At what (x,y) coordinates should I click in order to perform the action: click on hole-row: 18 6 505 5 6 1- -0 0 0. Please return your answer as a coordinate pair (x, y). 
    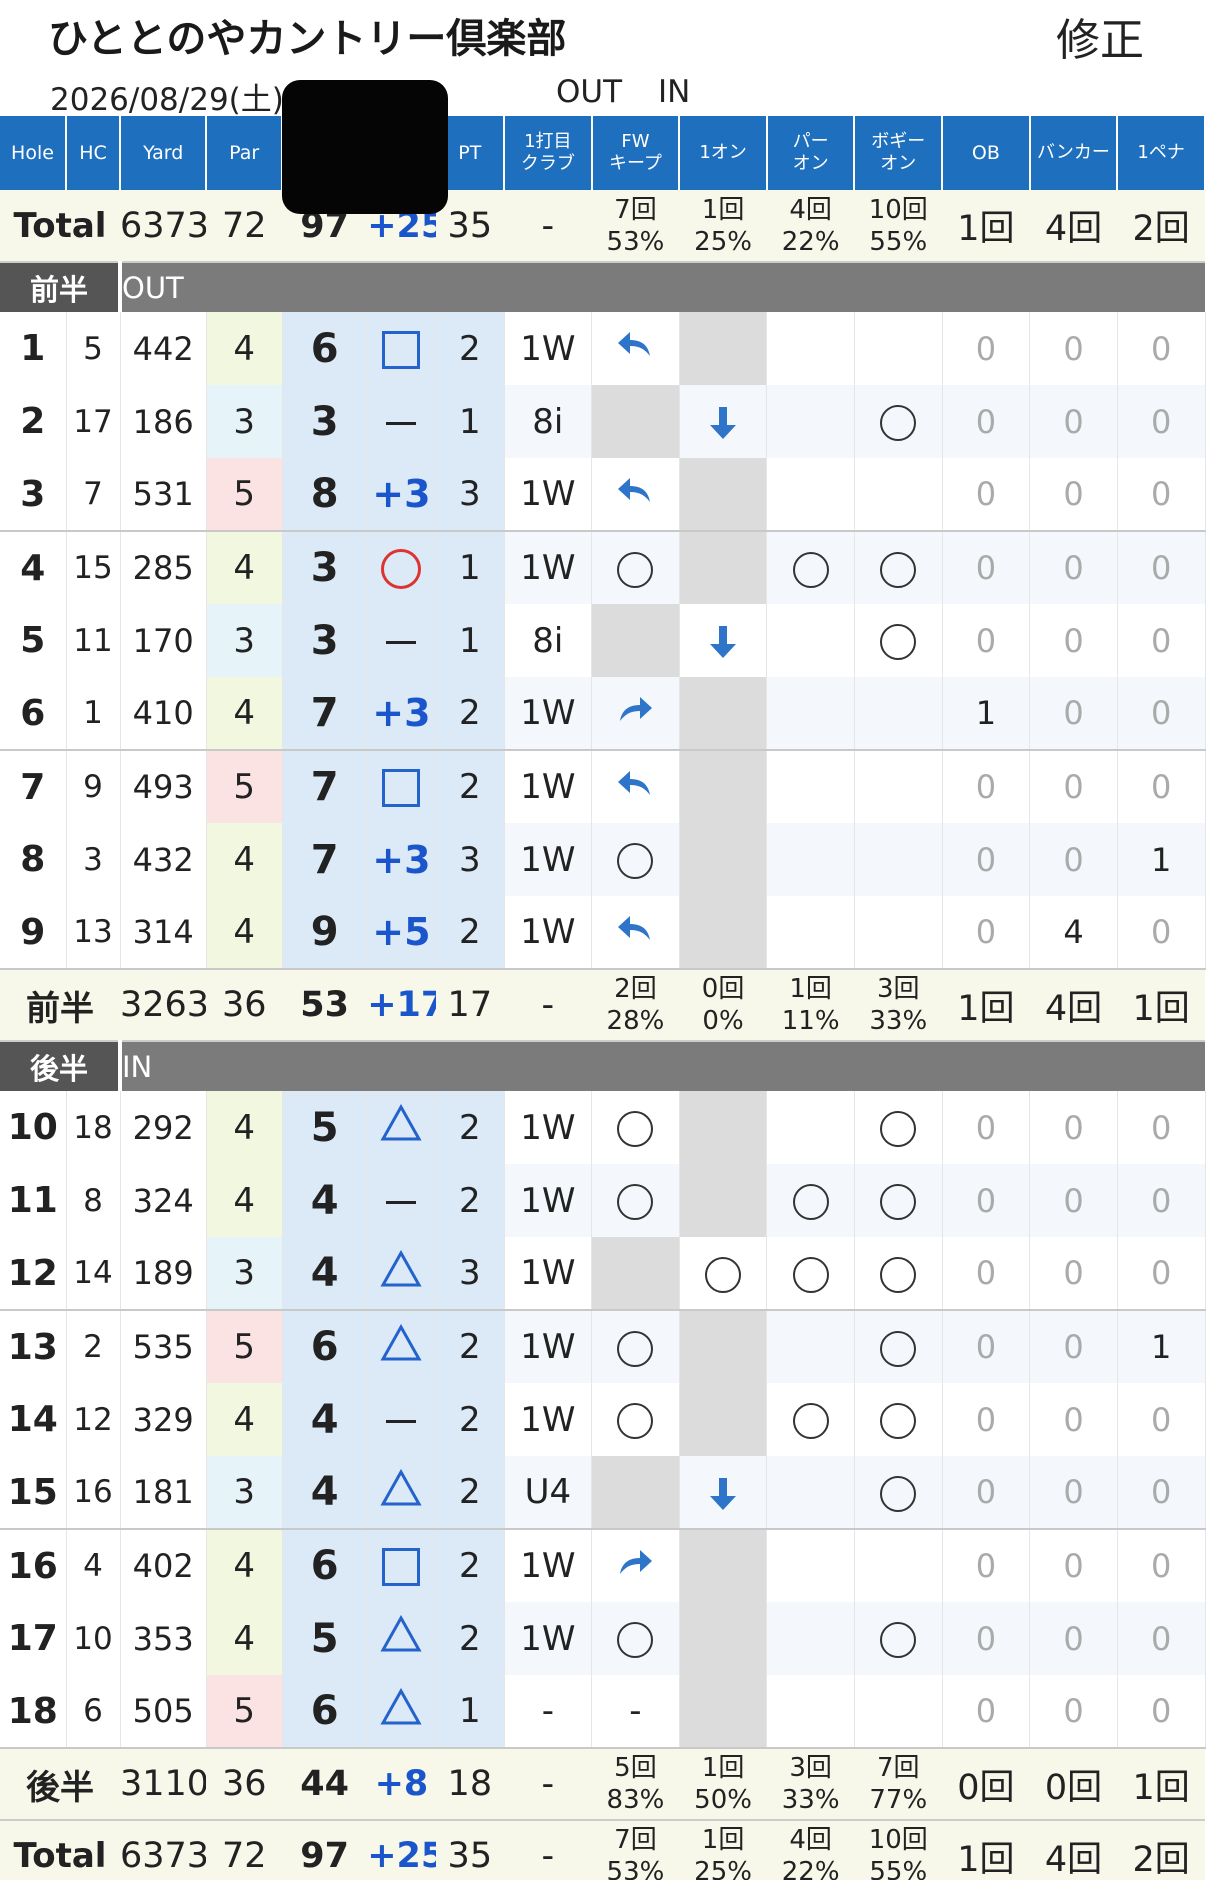
    Looking at the image, I should click on (603, 1712).